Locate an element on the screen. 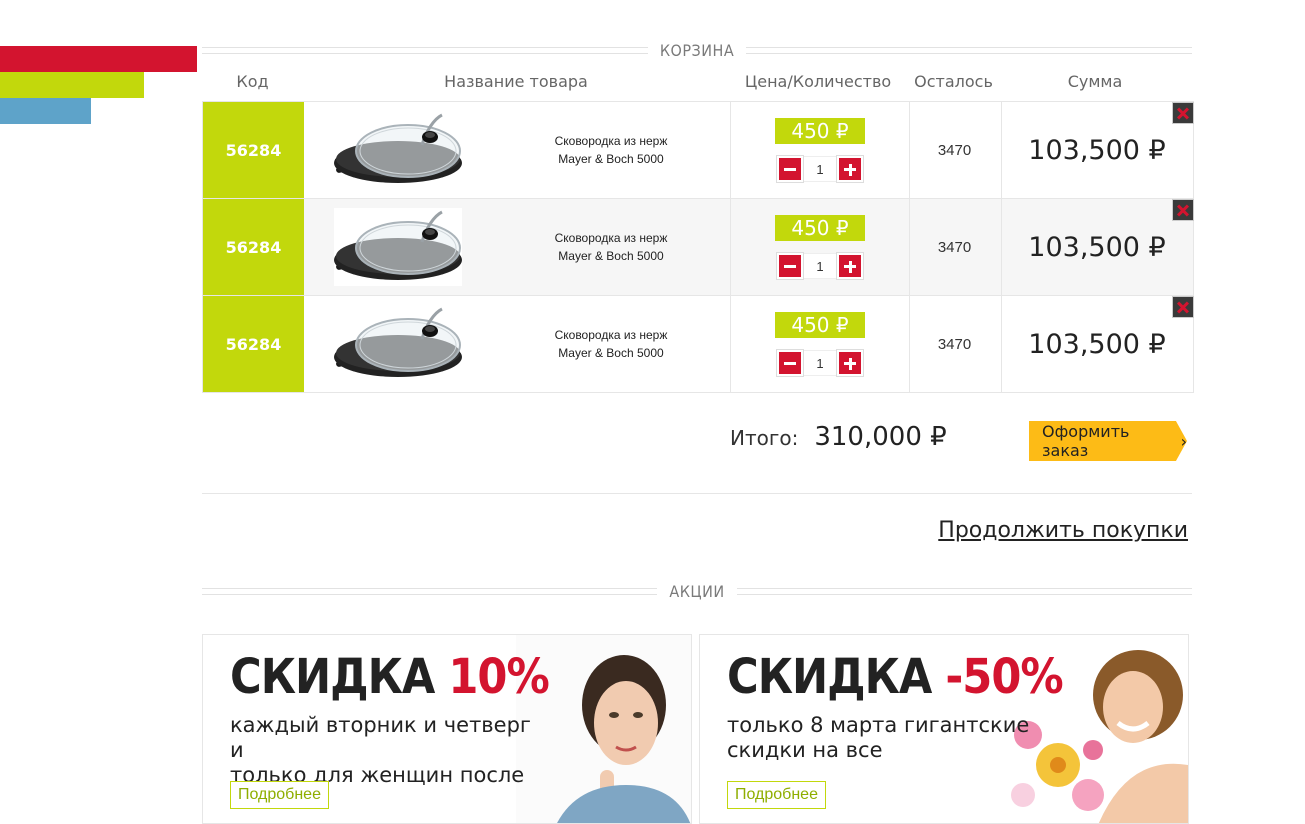 The height and width of the screenshot is (824, 1305). chevron-right-icon: › is located at coordinates (1183, 441).